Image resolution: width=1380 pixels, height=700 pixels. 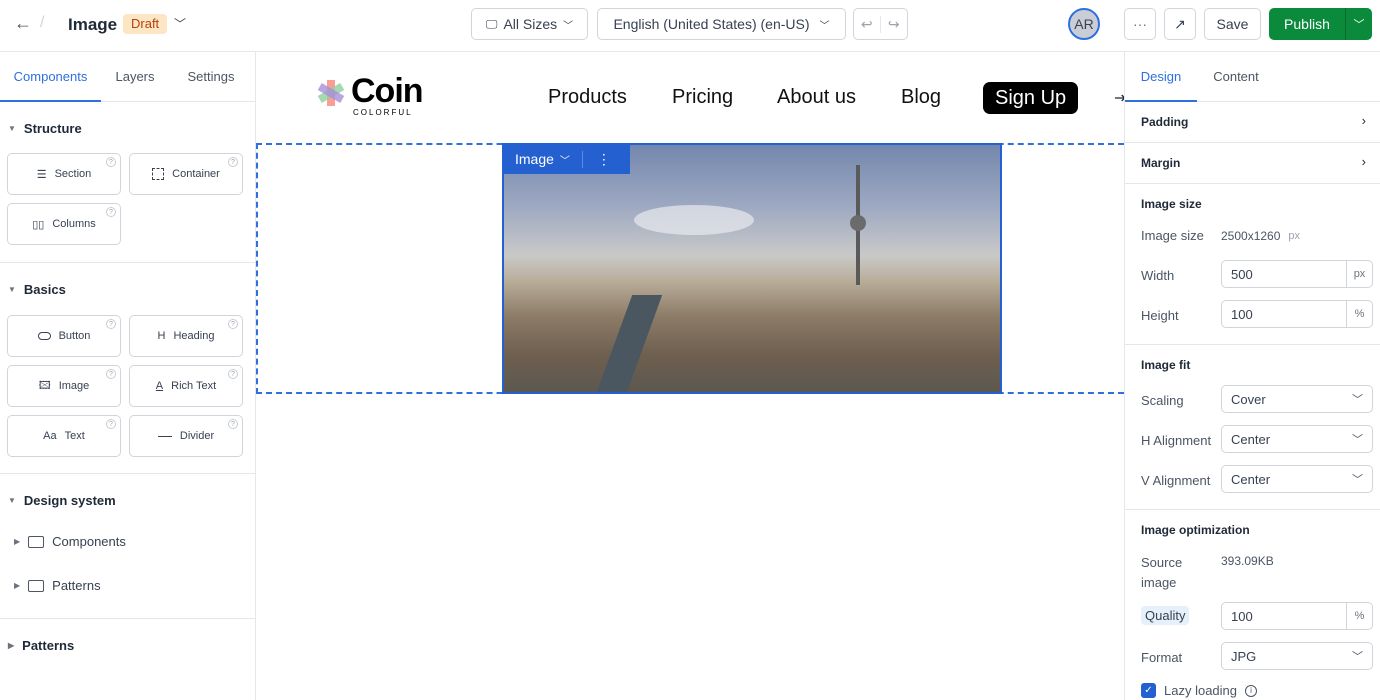 What do you see at coordinates (1297, 656) in the screenshot?
I see `format-select: JPG ﹀` at bounding box center [1297, 656].